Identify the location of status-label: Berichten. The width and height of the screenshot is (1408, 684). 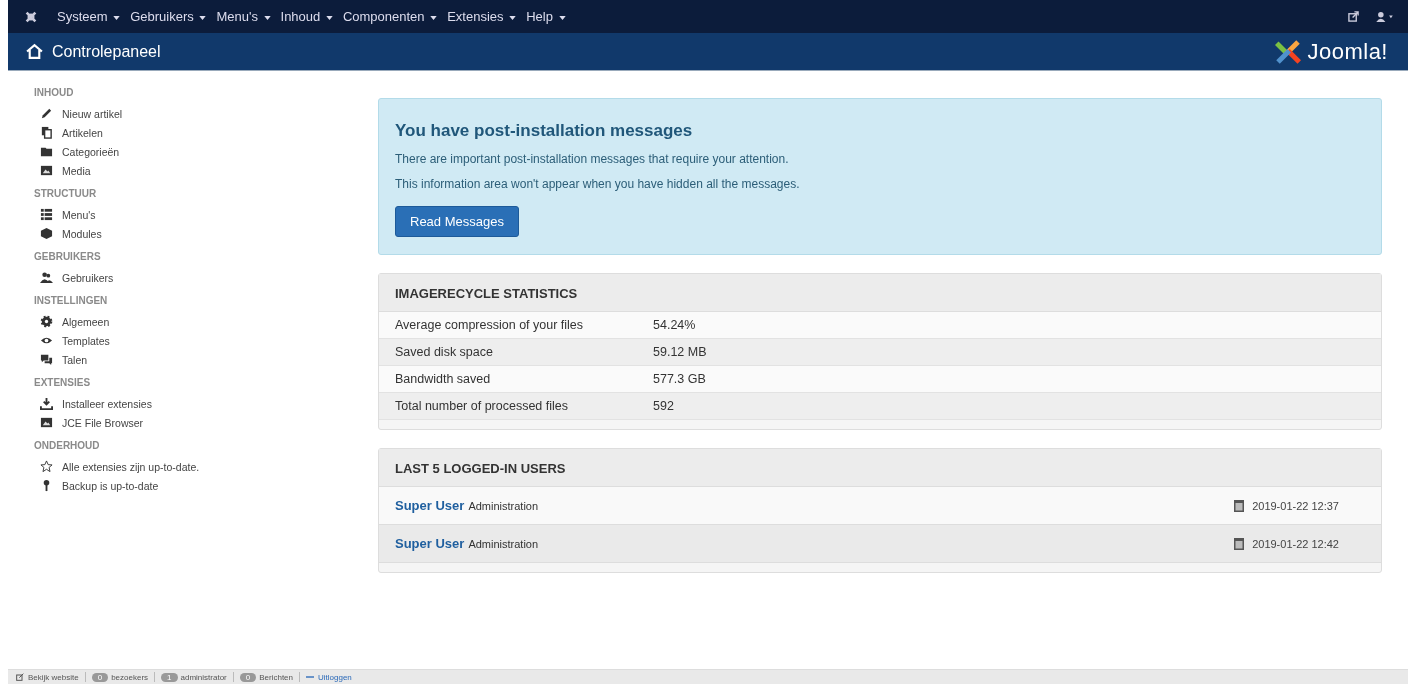
(276, 677).